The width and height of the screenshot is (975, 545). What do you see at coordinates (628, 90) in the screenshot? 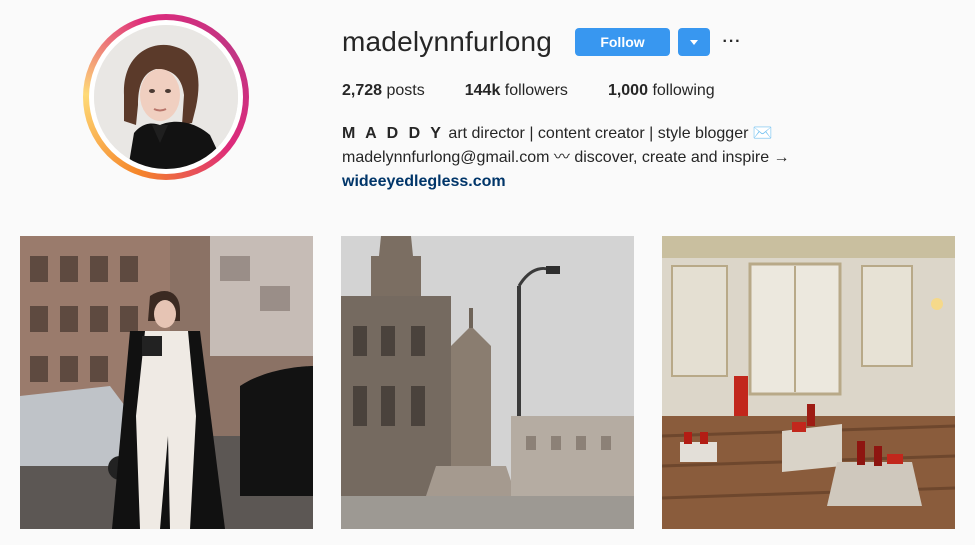
I see `following-count: 1,000` at bounding box center [628, 90].